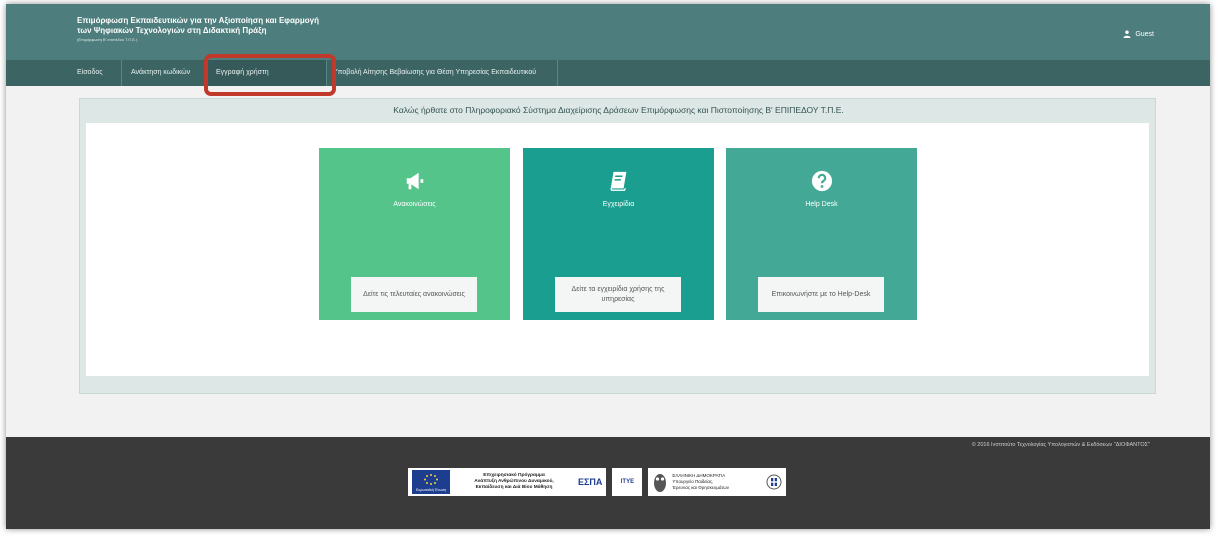  I want to click on helpdesk-button: Επικοινωνήστε με το Help-Desk, so click(821, 294).